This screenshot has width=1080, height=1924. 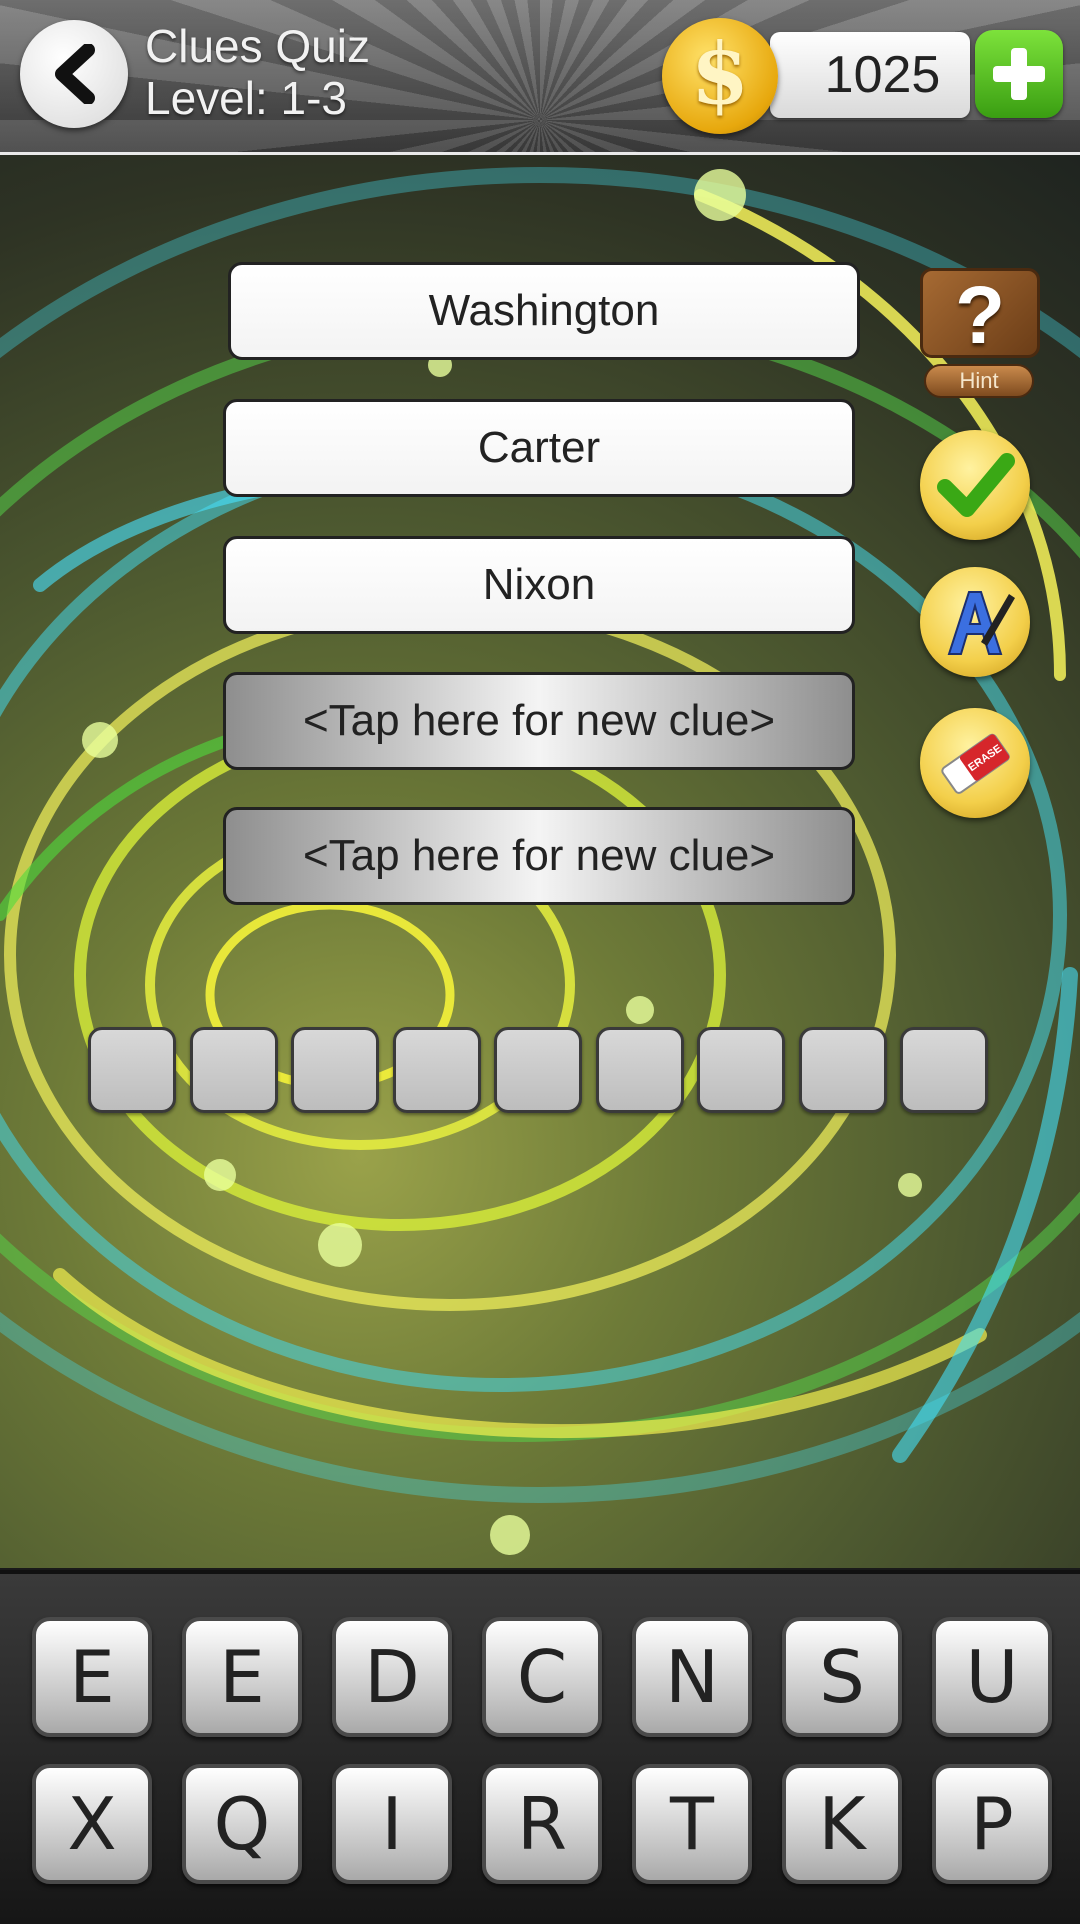 What do you see at coordinates (392, 1677) in the screenshot?
I see `key-1-3: D` at bounding box center [392, 1677].